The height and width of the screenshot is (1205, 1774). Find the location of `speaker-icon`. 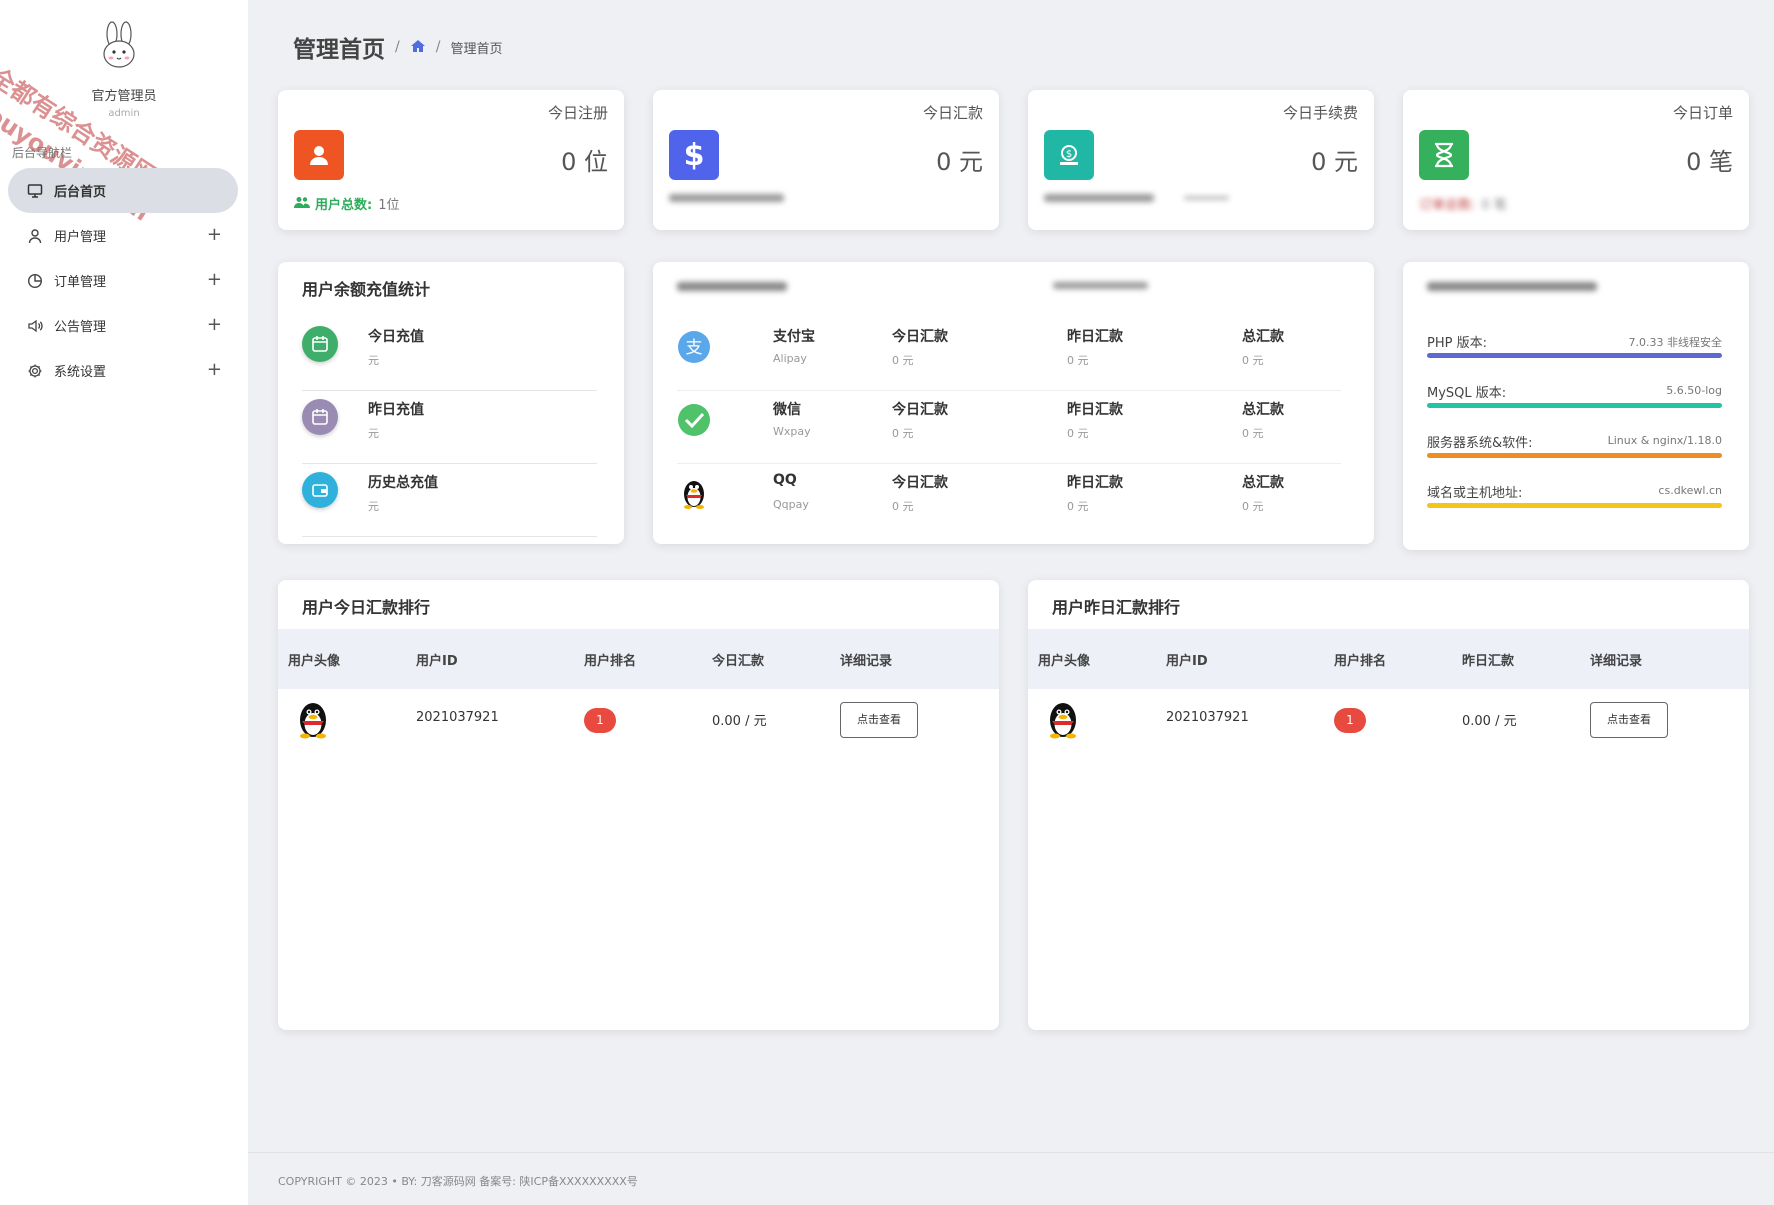

speaker-icon is located at coordinates (35, 326).